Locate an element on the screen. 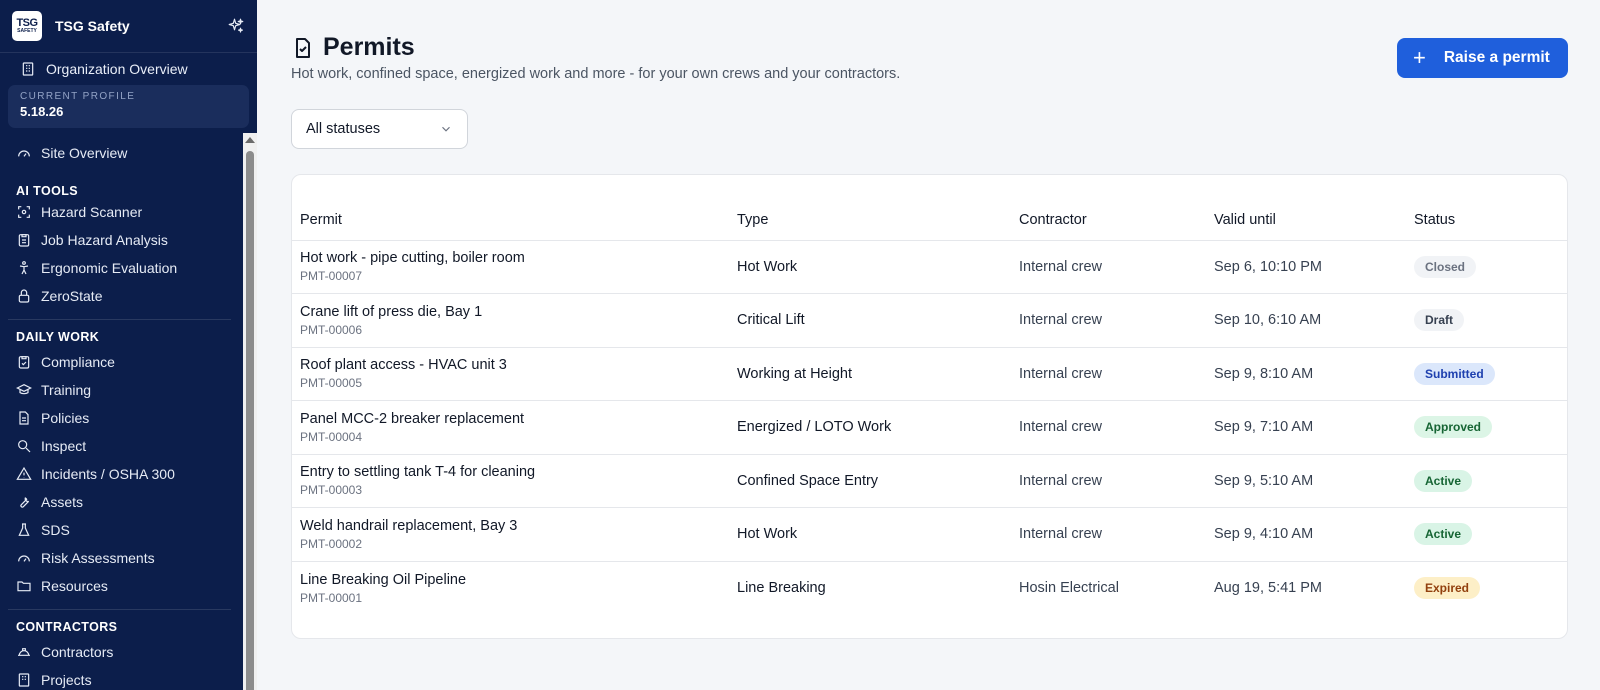 The height and width of the screenshot is (690, 1600). section-contractors: CONTRACTORS is located at coordinates (67, 627).